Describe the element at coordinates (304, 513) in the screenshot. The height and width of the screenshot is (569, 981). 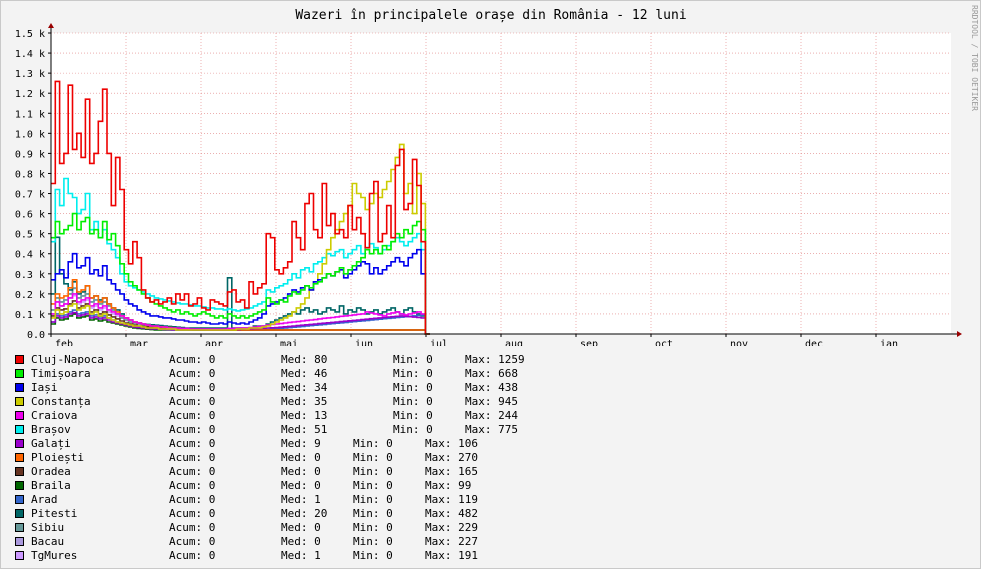
I see `legend-average: Med: 20` at that location.